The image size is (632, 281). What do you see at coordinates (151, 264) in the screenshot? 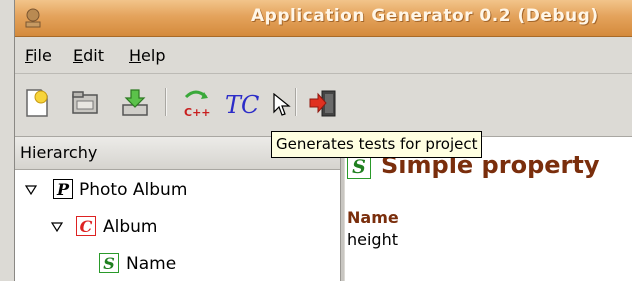
I see `tree-label: Name` at bounding box center [151, 264].